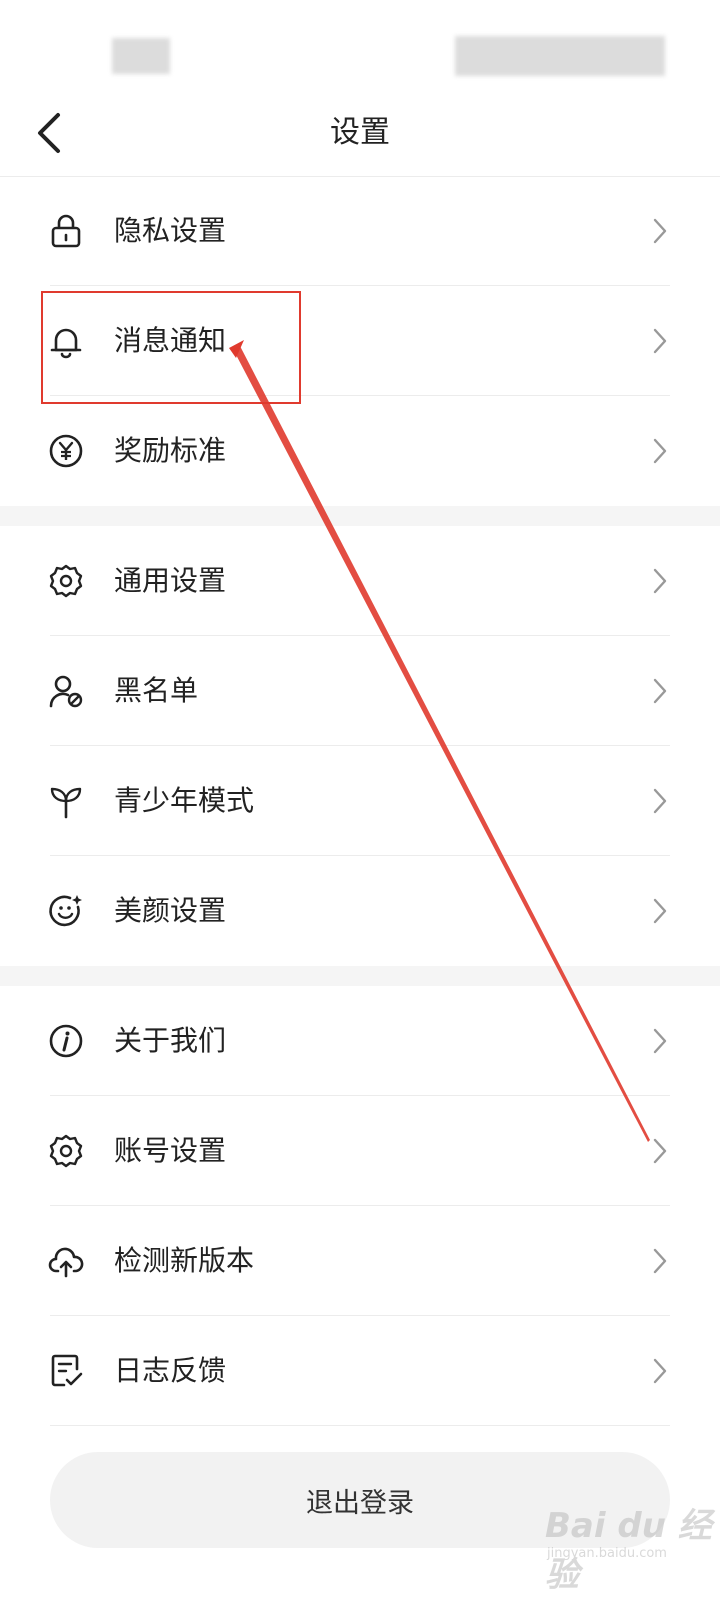 Image resolution: width=720 pixels, height=1600 pixels. I want to click on yen-coin-icon, so click(66, 451).